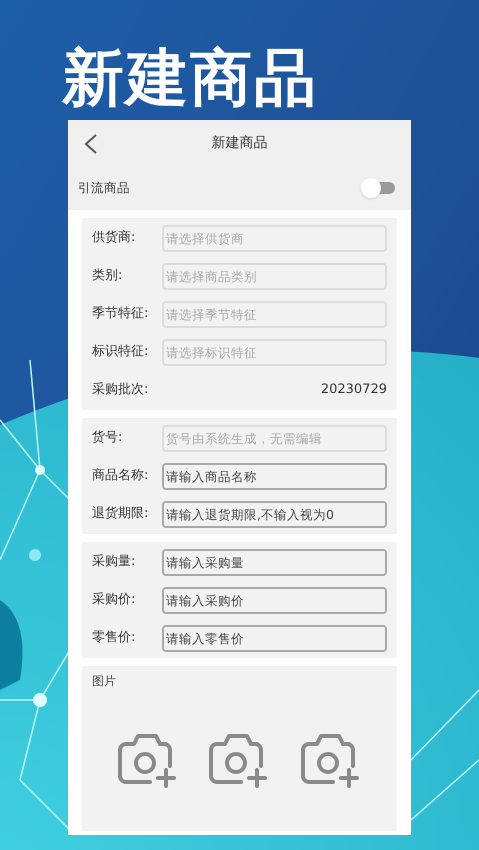 The width and height of the screenshot is (479, 850). What do you see at coordinates (121, 390) in the screenshot?
I see `field-label: 采购批次:` at bounding box center [121, 390].